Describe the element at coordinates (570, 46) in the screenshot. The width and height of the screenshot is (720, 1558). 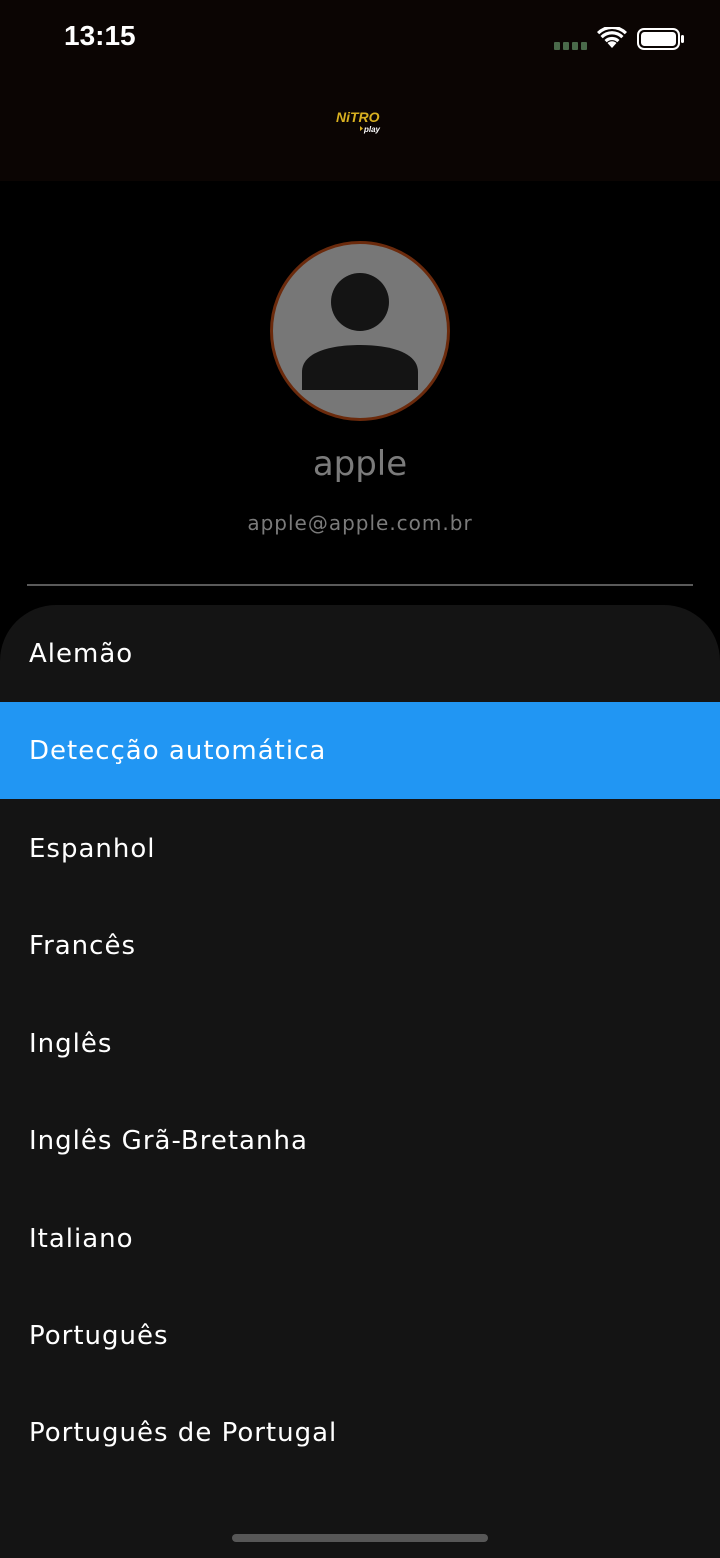
I see `signal-icon` at that location.